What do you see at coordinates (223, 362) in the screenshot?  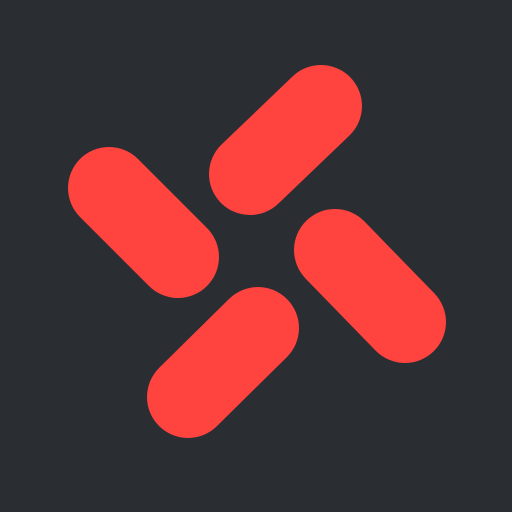 I see `logo-pill-bottom-left` at bounding box center [223, 362].